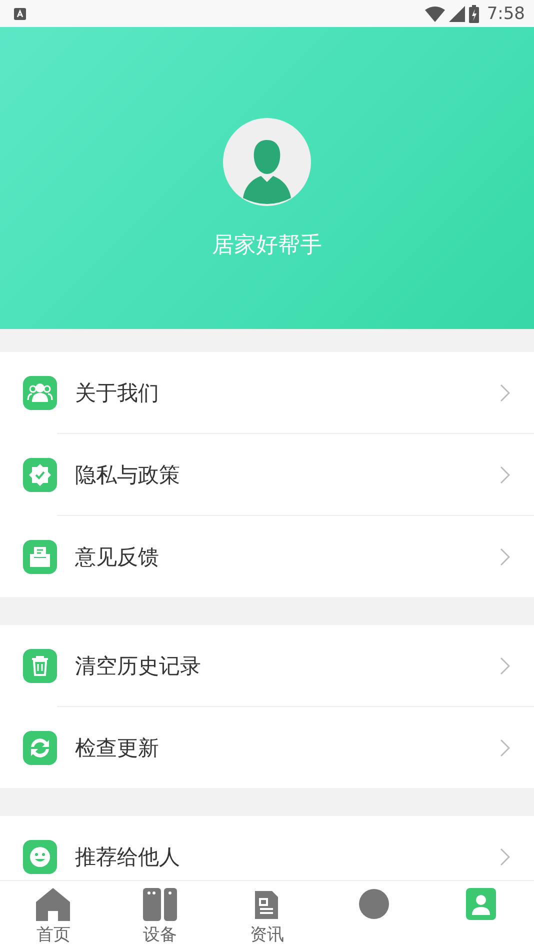 The image size is (534, 950). Describe the element at coordinates (40, 557) in the screenshot. I see `inbox-icon` at that location.